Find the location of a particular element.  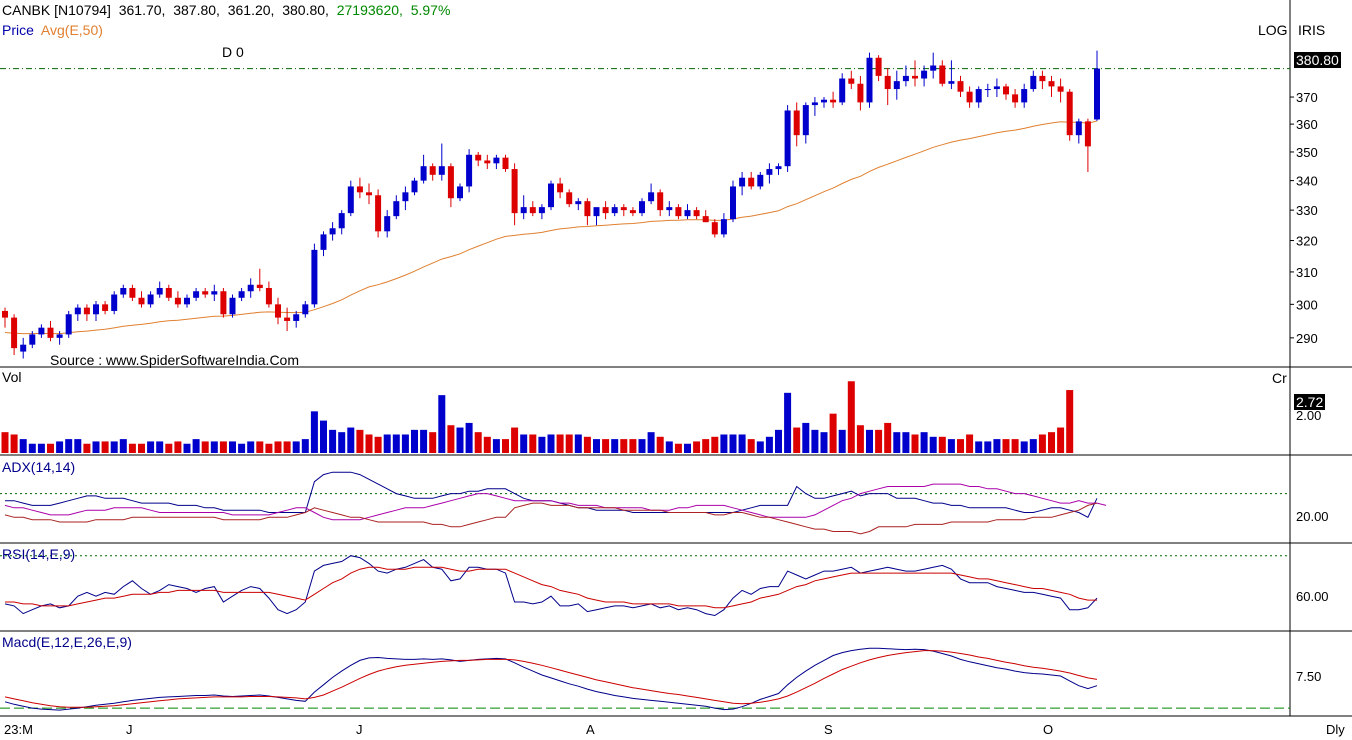

avg-legend: Avg(E,50) is located at coordinates (71, 30).